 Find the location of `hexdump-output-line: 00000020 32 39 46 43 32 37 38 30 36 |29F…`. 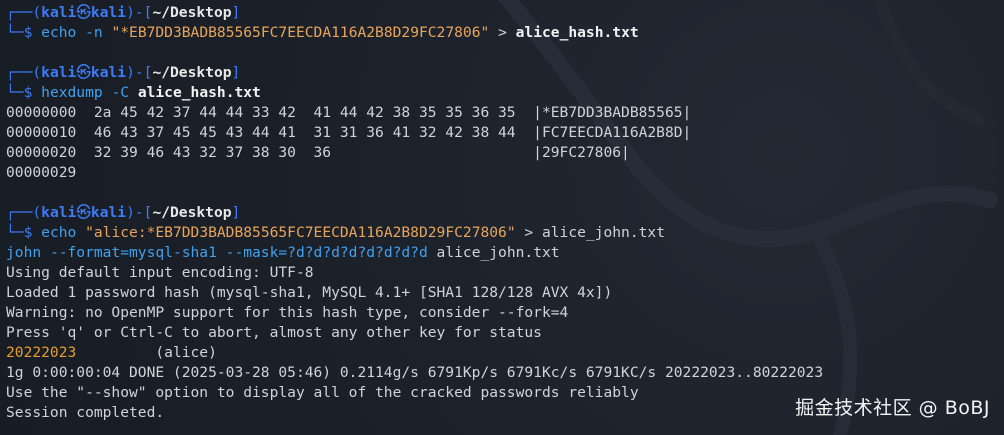

hexdump-output-line: 00000020 32 39 46 43 32 37 38 30 36 |29F… is located at coordinates (318, 152).